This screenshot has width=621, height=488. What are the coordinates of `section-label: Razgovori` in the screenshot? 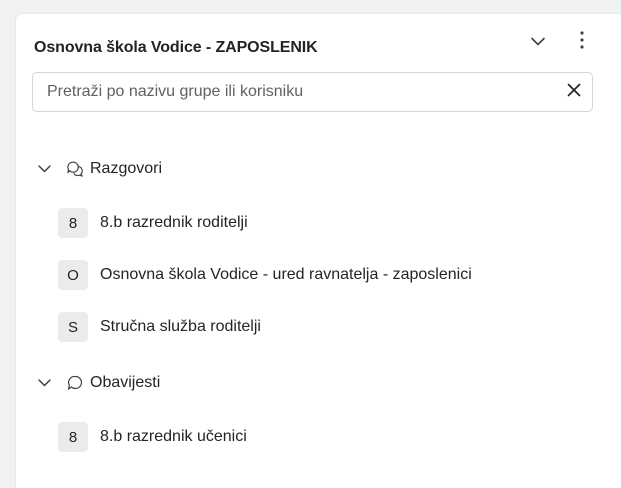 It's located at (126, 168).